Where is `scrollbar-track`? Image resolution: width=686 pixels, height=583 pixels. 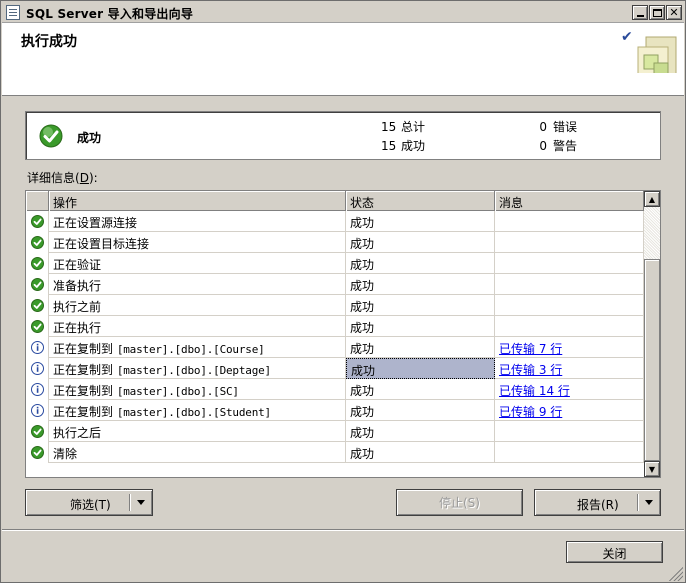
scrollbar-track is located at coordinates (652, 233).